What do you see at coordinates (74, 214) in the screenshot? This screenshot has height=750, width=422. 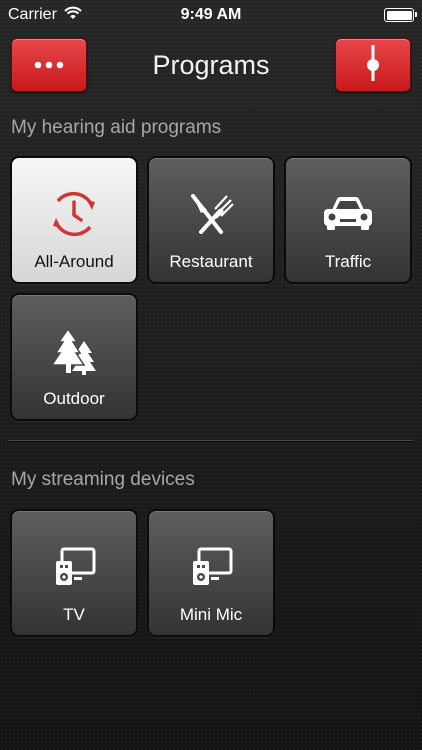 I see `all-around-icon` at bounding box center [74, 214].